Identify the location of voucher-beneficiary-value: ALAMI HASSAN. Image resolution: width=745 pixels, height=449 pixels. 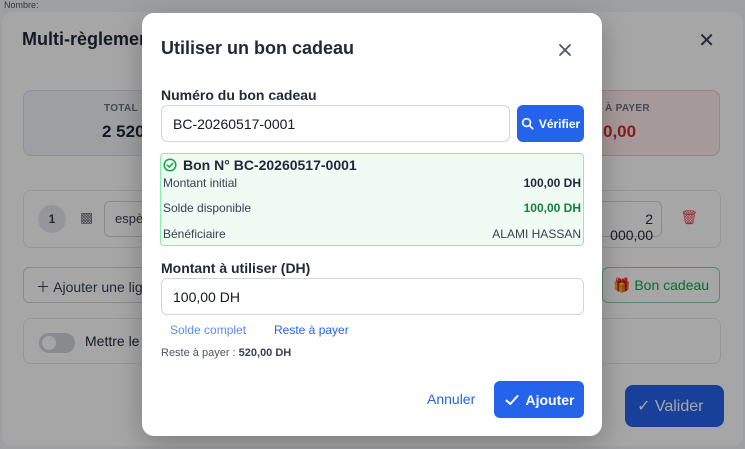
(536, 234).